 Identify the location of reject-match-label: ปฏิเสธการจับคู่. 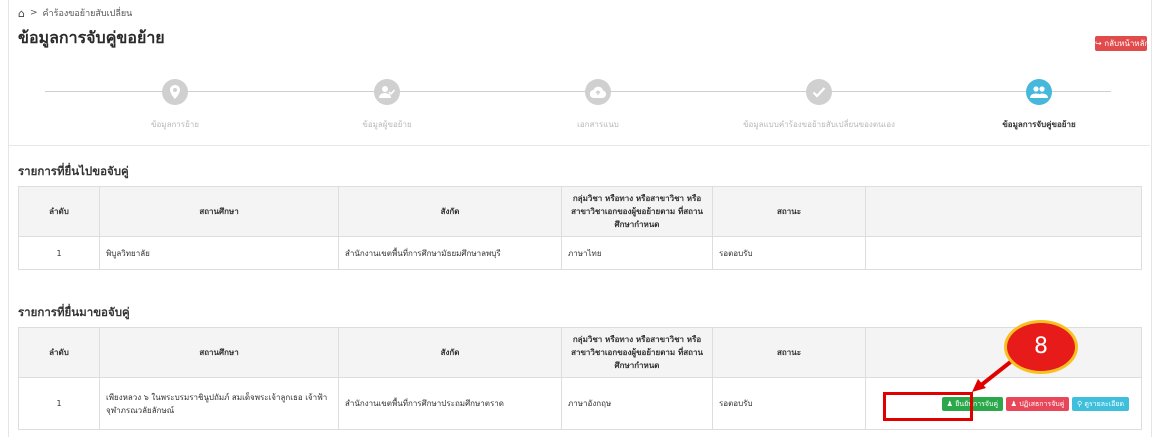
(1042, 403).